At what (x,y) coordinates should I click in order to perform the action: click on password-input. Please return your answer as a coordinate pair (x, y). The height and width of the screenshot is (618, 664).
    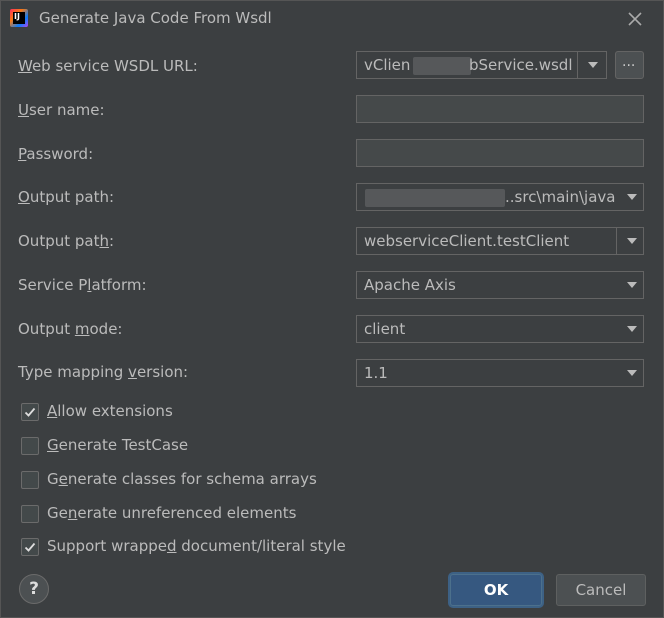
    Looking at the image, I should click on (500, 153).